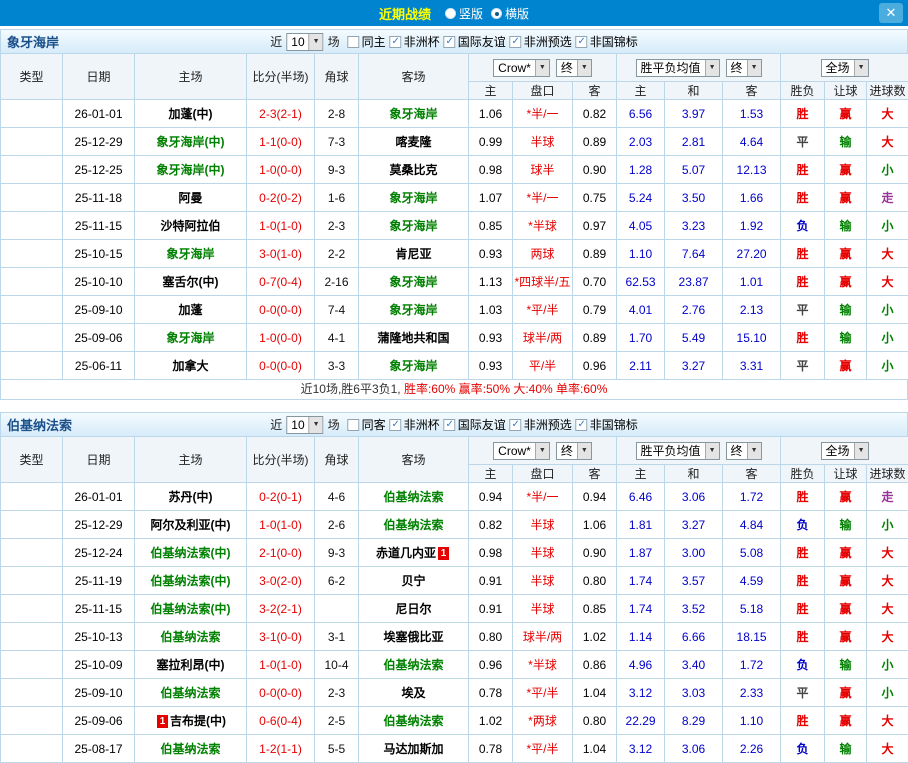 Image resolution: width=908 pixels, height=763 pixels. Describe the element at coordinates (99, 114) in the screenshot. I see `match-date: 26-01-01` at that location.